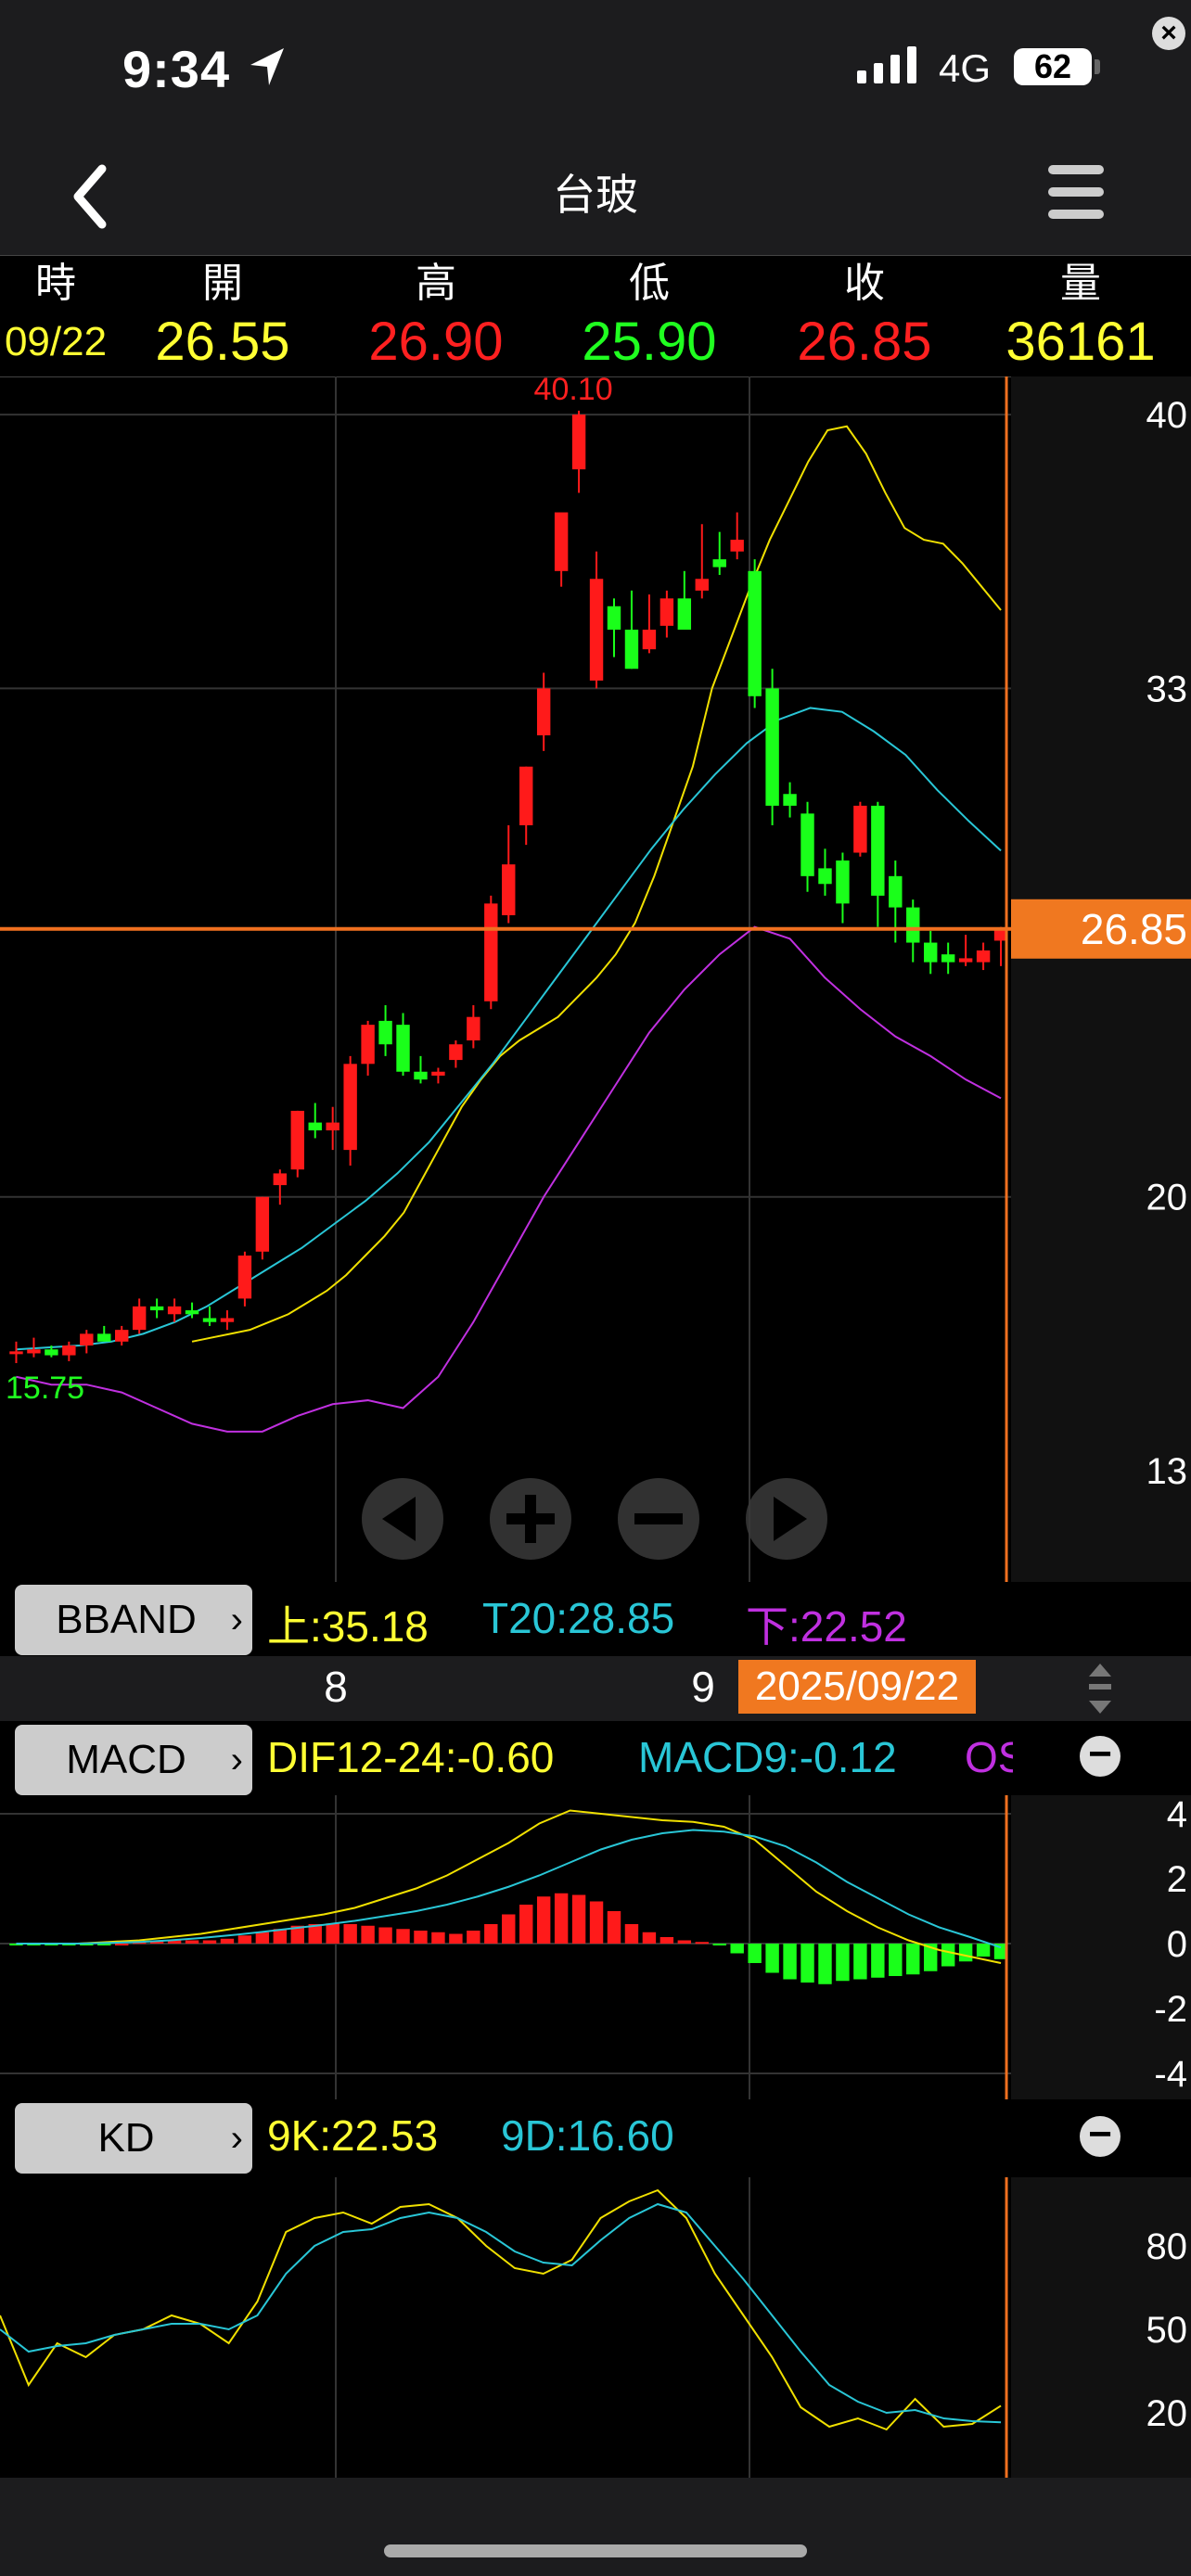  What do you see at coordinates (767, 1757) in the screenshot?
I see `macd-signal-value: MACD9:-0.12` at bounding box center [767, 1757].